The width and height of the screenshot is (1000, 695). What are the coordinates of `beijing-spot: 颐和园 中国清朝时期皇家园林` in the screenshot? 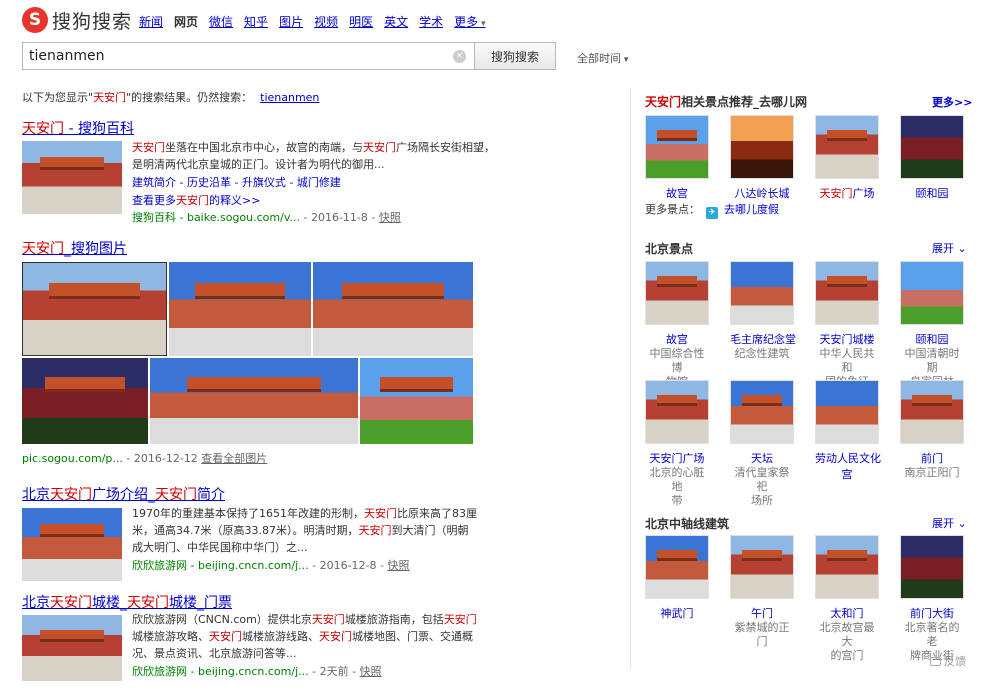 It's located at (932, 325).